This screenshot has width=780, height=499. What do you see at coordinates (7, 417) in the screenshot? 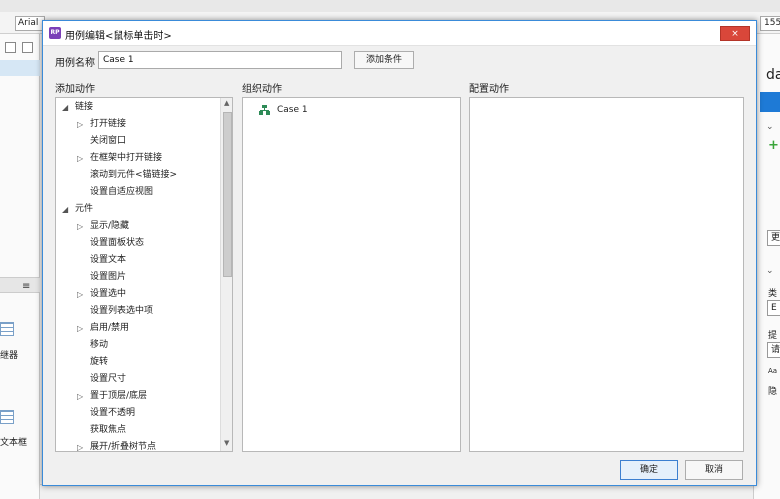
I see `textbox-widget-icon` at bounding box center [7, 417].